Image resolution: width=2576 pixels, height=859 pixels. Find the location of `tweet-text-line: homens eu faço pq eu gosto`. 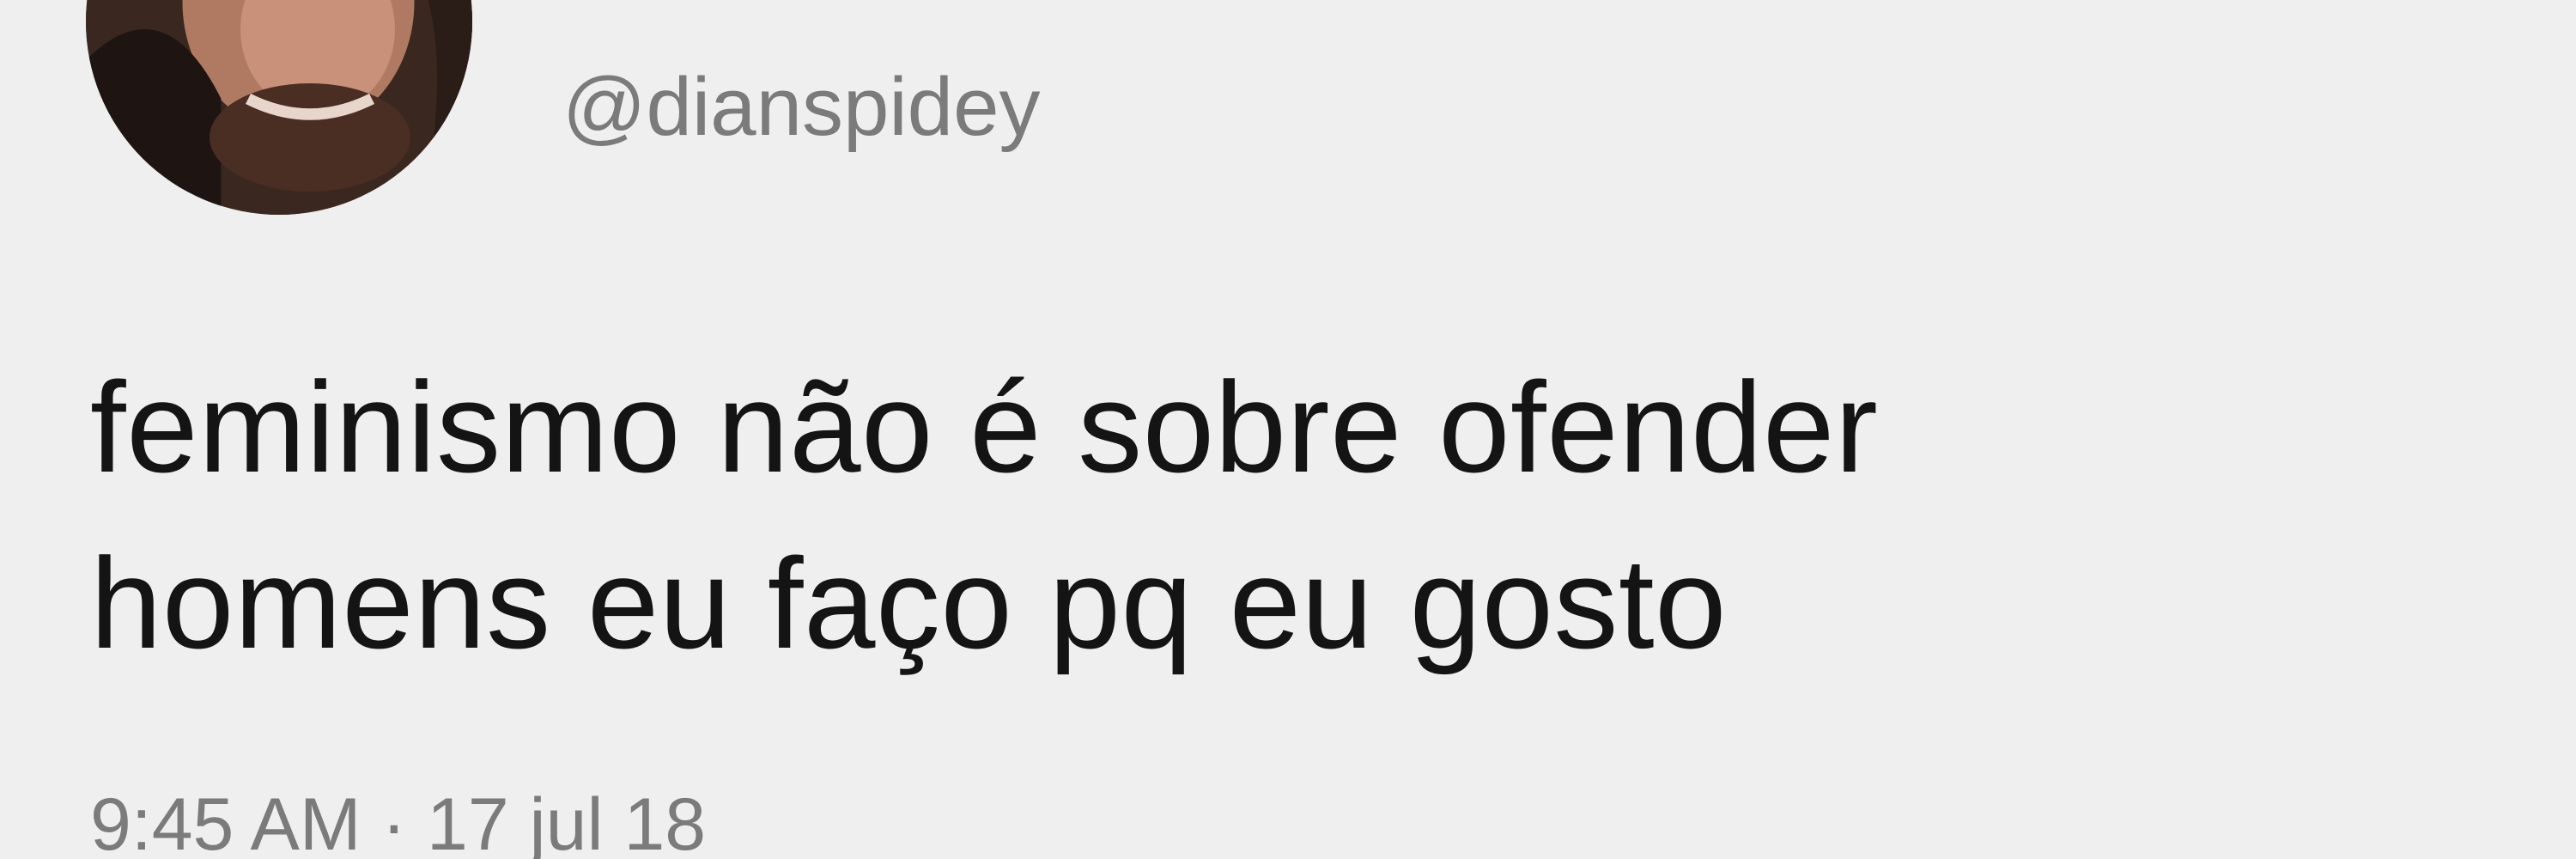

tweet-text-line: homens eu faço pq eu gosto is located at coordinates (909, 603).